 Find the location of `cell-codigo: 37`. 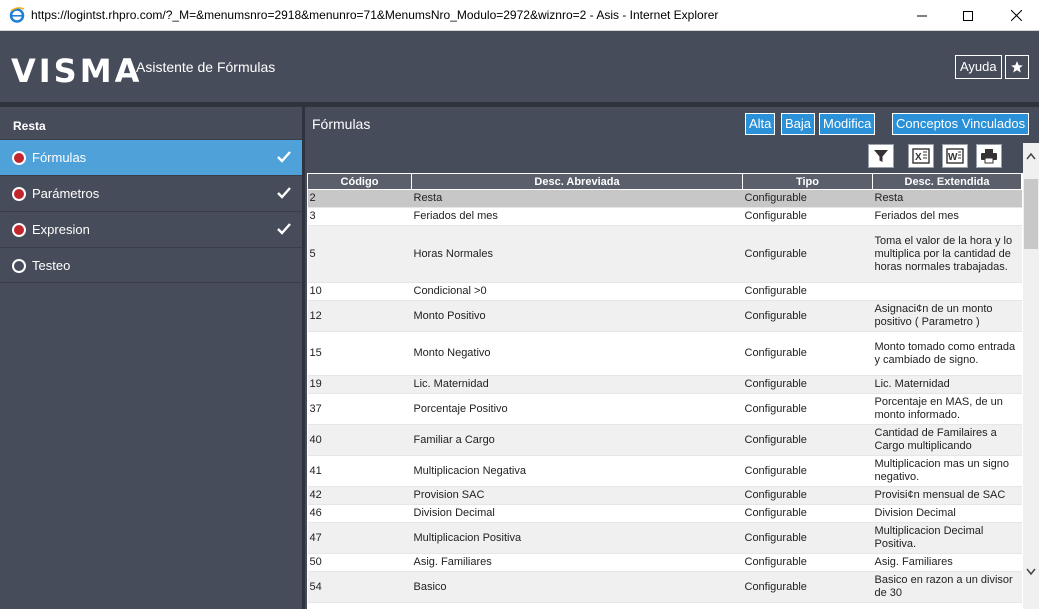

cell-codigo: 37 is located at coordinates (359, 409).